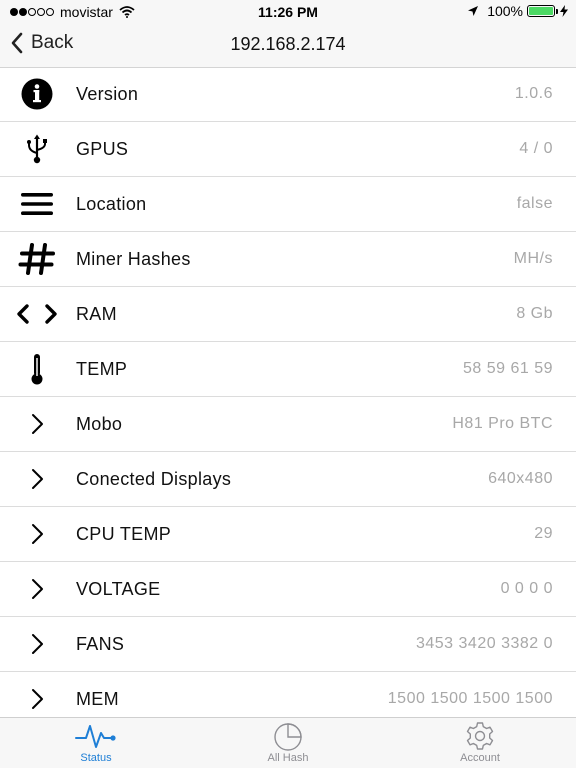 The height and width of the screenshot is (768, 576). What do you see at coordinates (52, 42) in the screenshot?
I see `back-label: Back` at bounding box center [52, 42].